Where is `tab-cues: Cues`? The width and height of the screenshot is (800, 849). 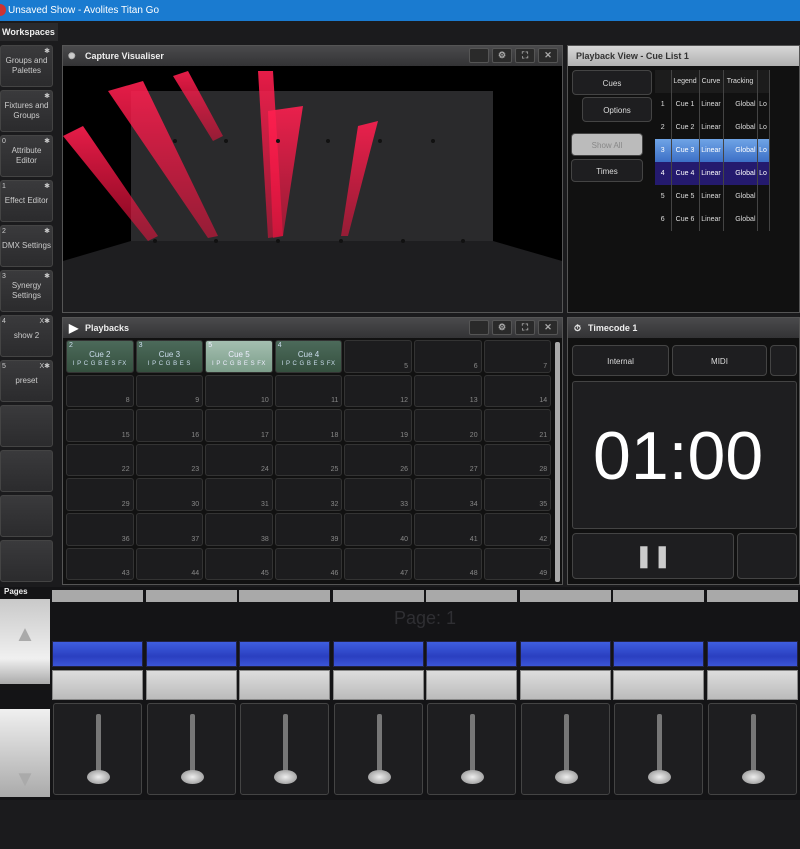
tab-cues: Cues is located at coordinates (612, 82).